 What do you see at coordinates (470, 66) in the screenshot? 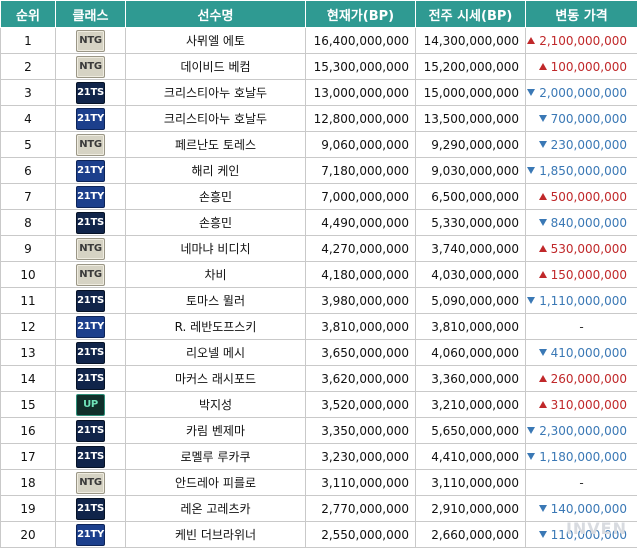
I see `previous-price-cell: 15,200,000,000` at bounding box center [470, 66].